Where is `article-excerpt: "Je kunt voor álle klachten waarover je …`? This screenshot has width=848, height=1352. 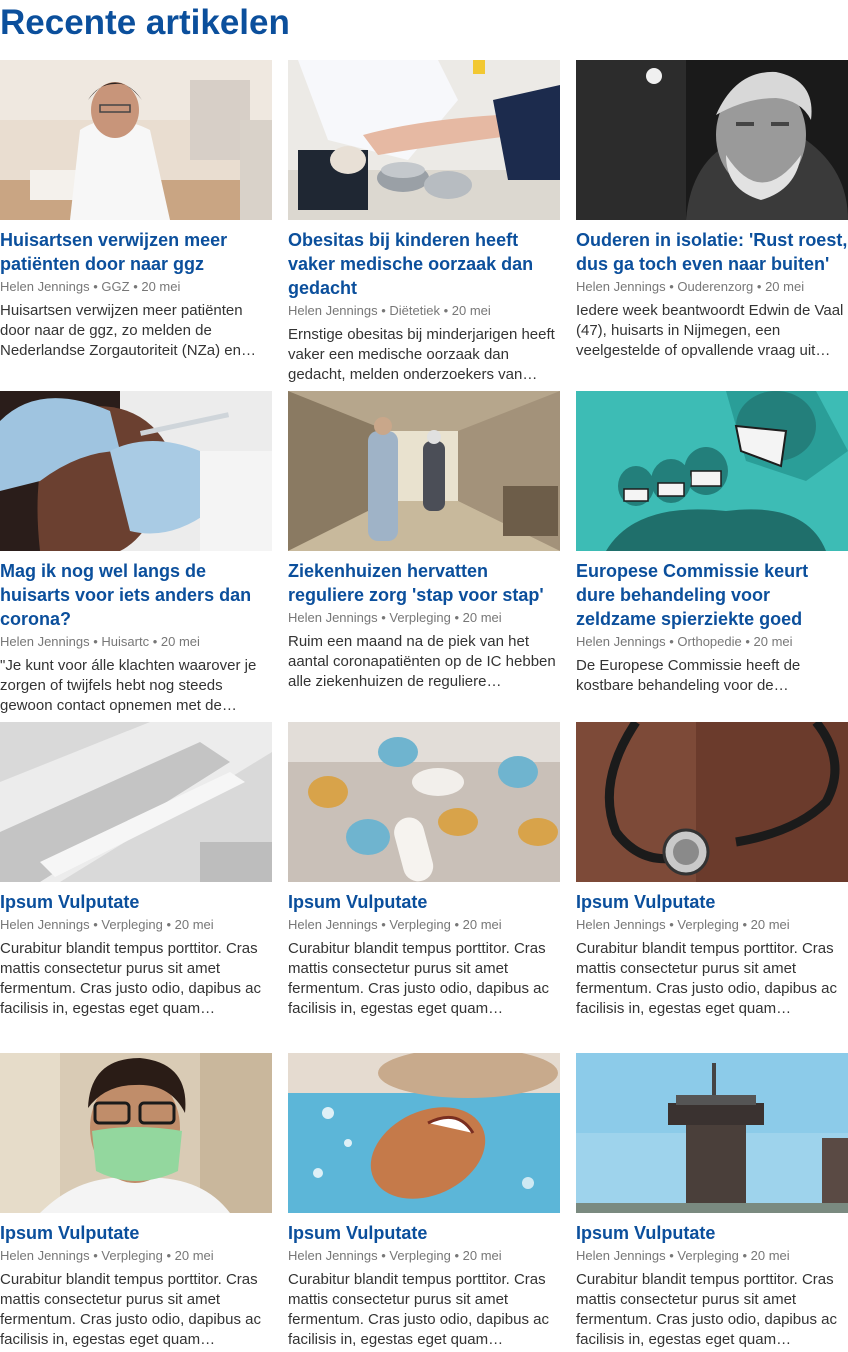
article-excerpt: "Je kunt voor álle klachten waarover je … is located at coordinates (128, 685).